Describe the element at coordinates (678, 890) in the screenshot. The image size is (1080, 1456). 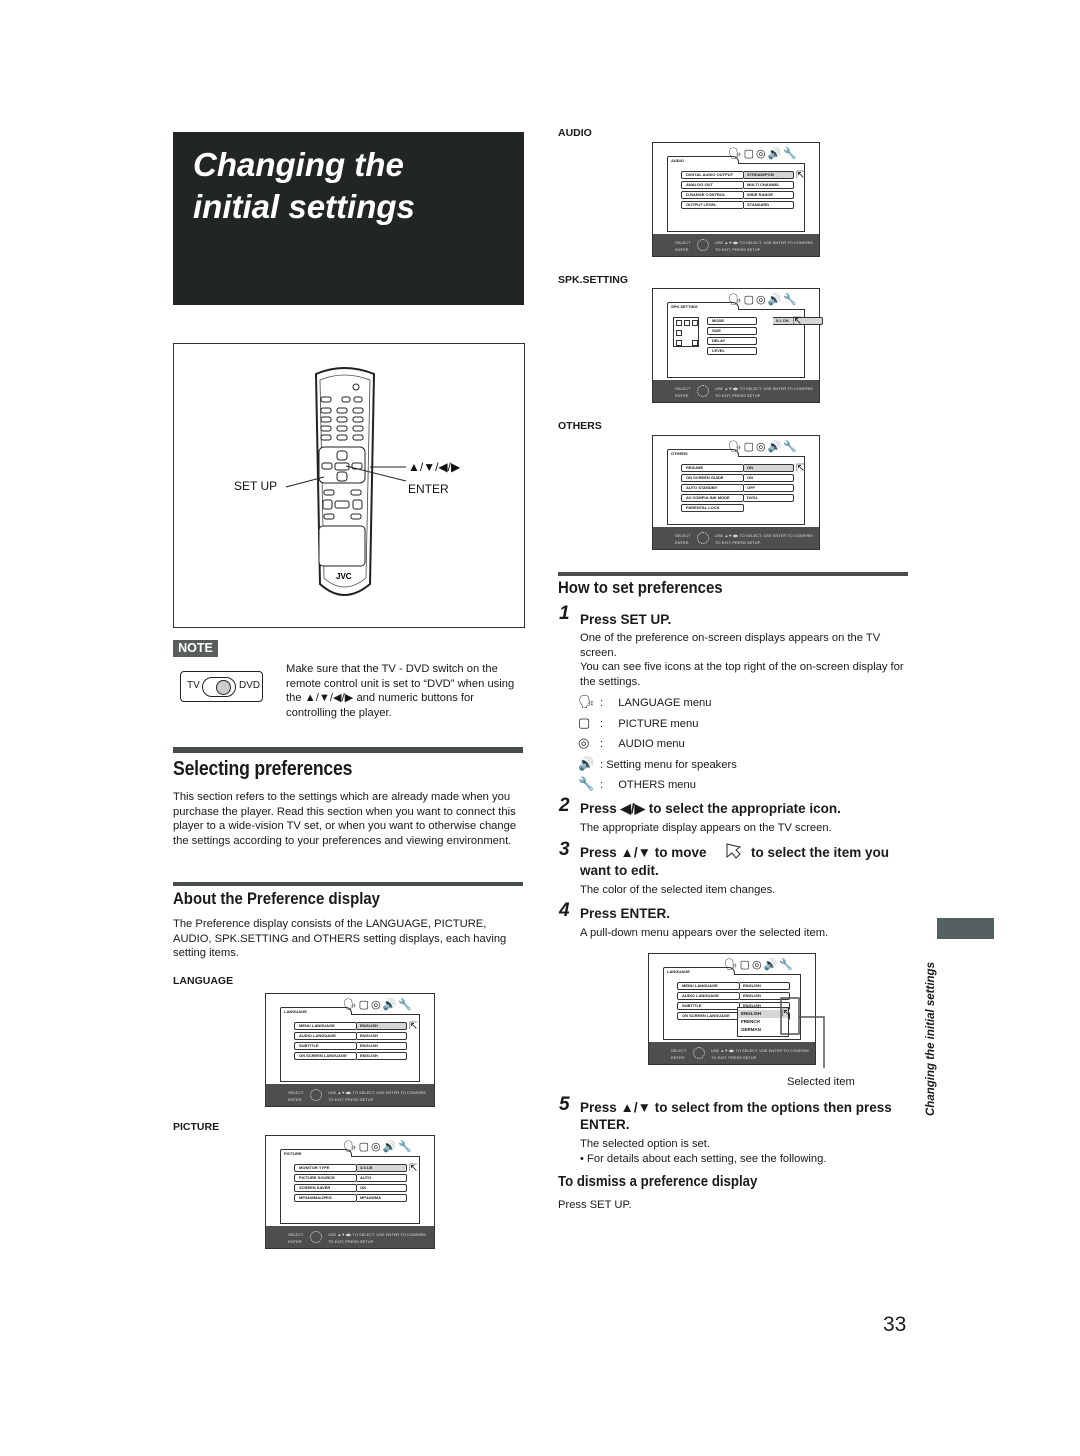
I see `step-3-body: The color of the selected item changes.` at that location.